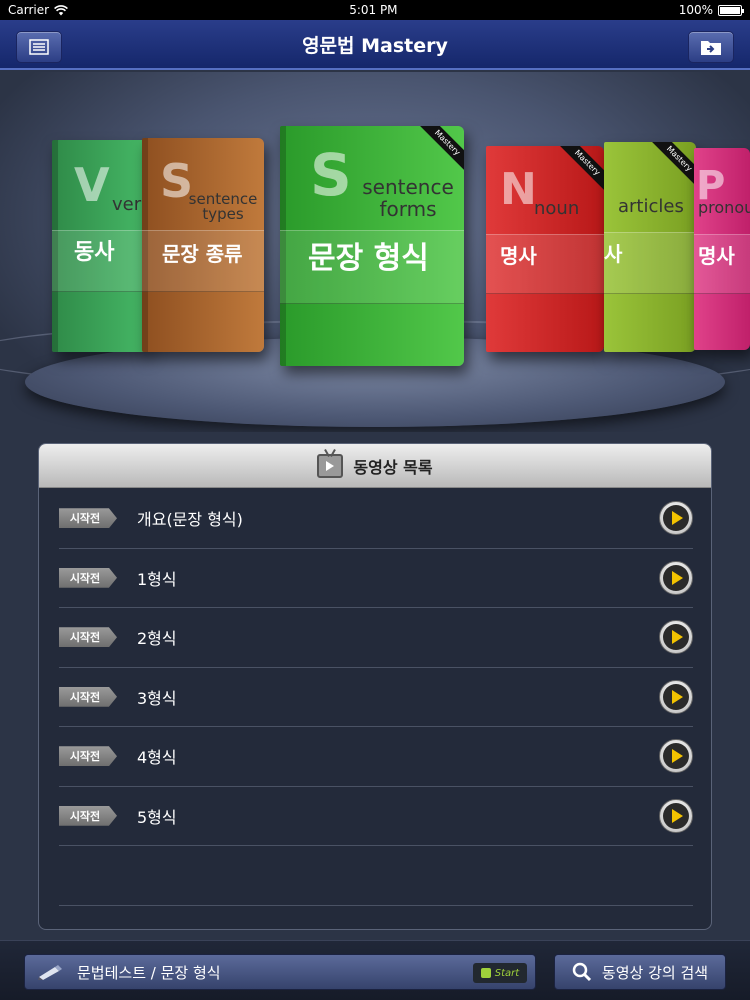  I want to click on battery-icon, so click(731, 10).